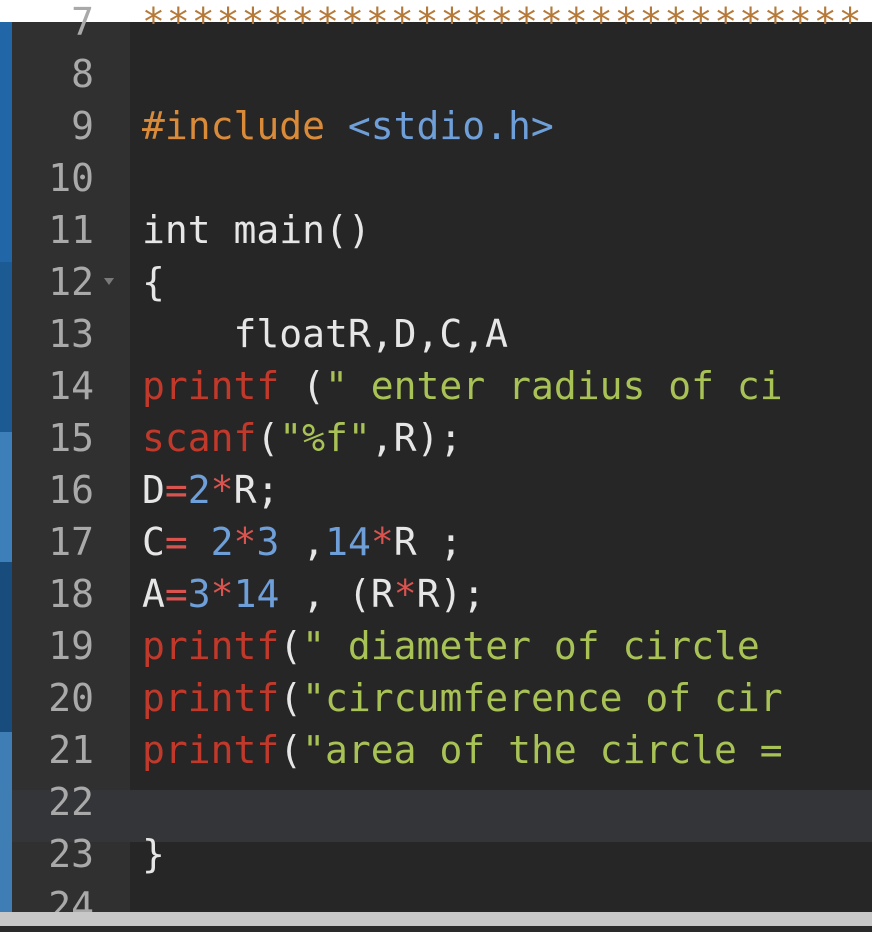 The image size is (872, 932). Describe the element at coordinates (153, 854) in the screenshot. I see `code-token: }` at that location.